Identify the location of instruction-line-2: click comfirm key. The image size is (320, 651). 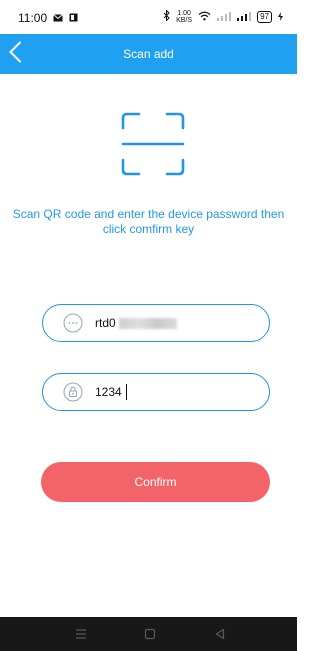
(148, 229).